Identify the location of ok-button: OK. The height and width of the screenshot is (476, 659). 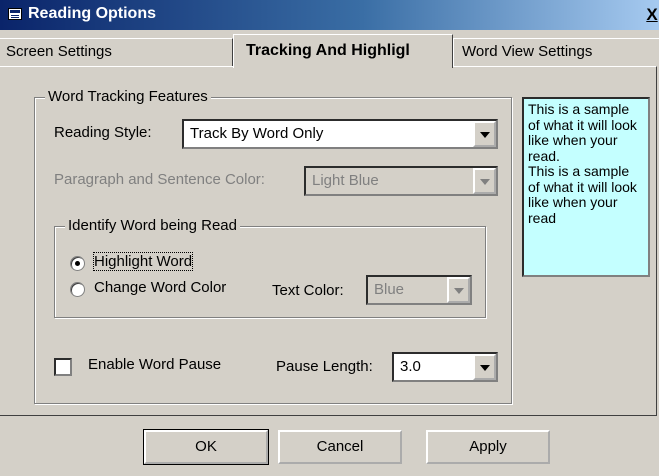
(206, 447).